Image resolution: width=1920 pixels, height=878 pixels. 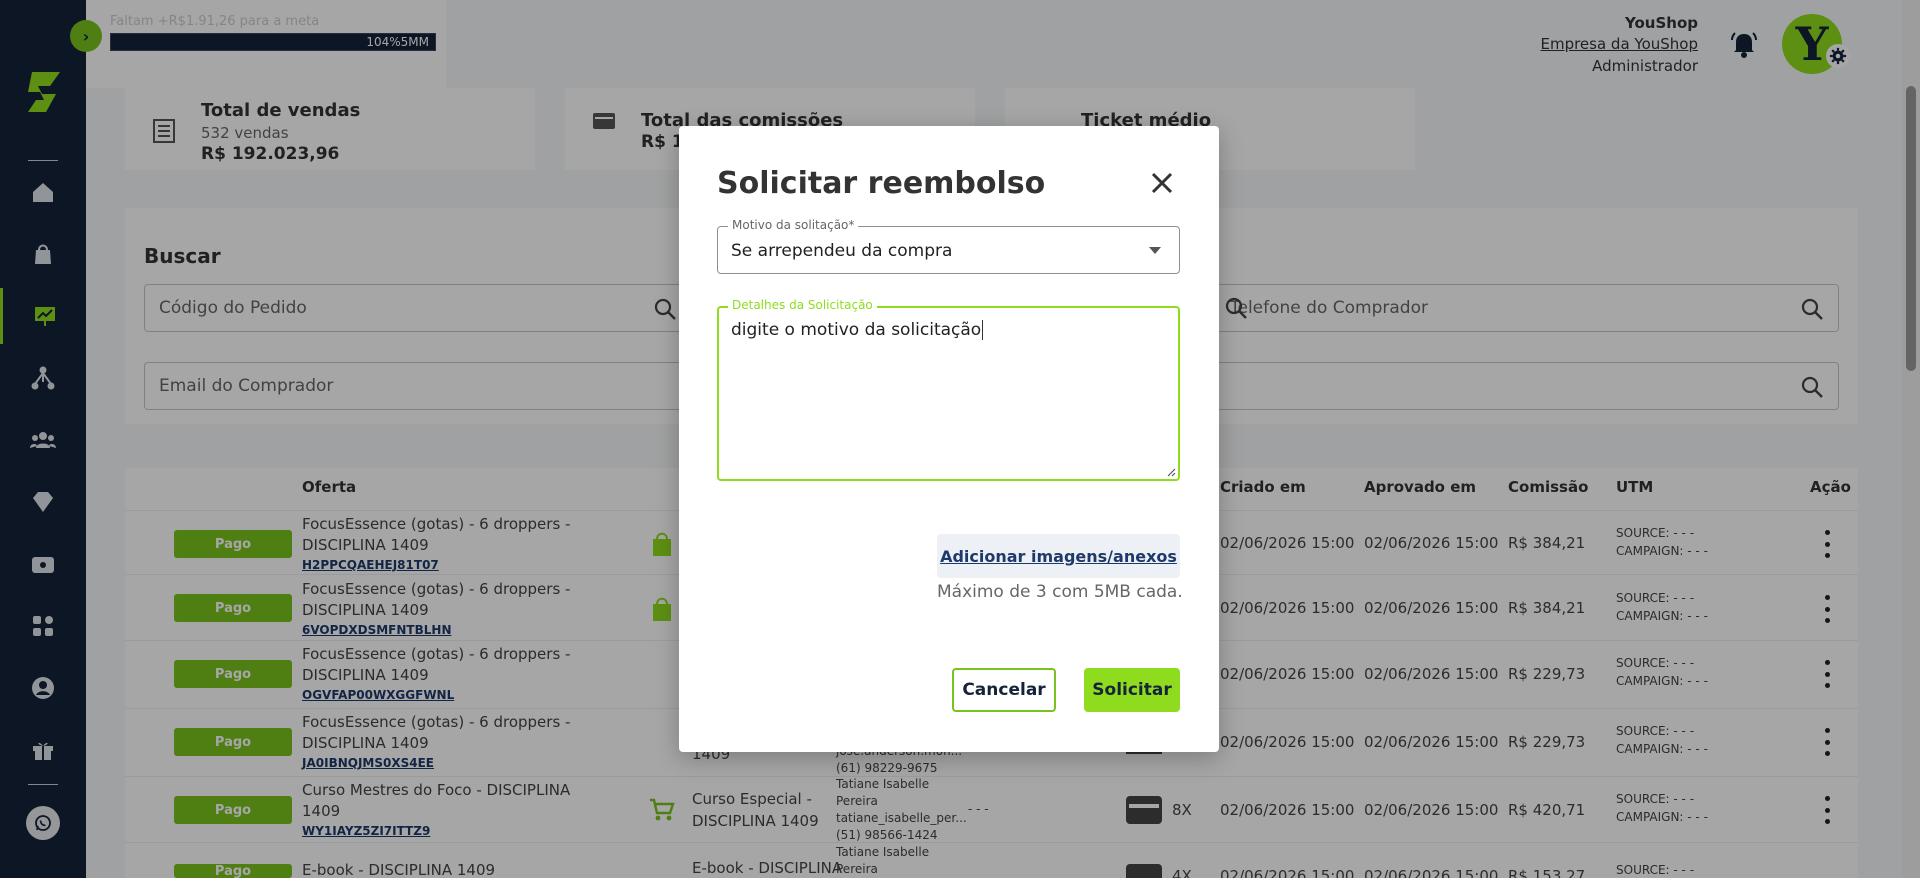 I want to click on close-icon, so click(x=1162, y=183).